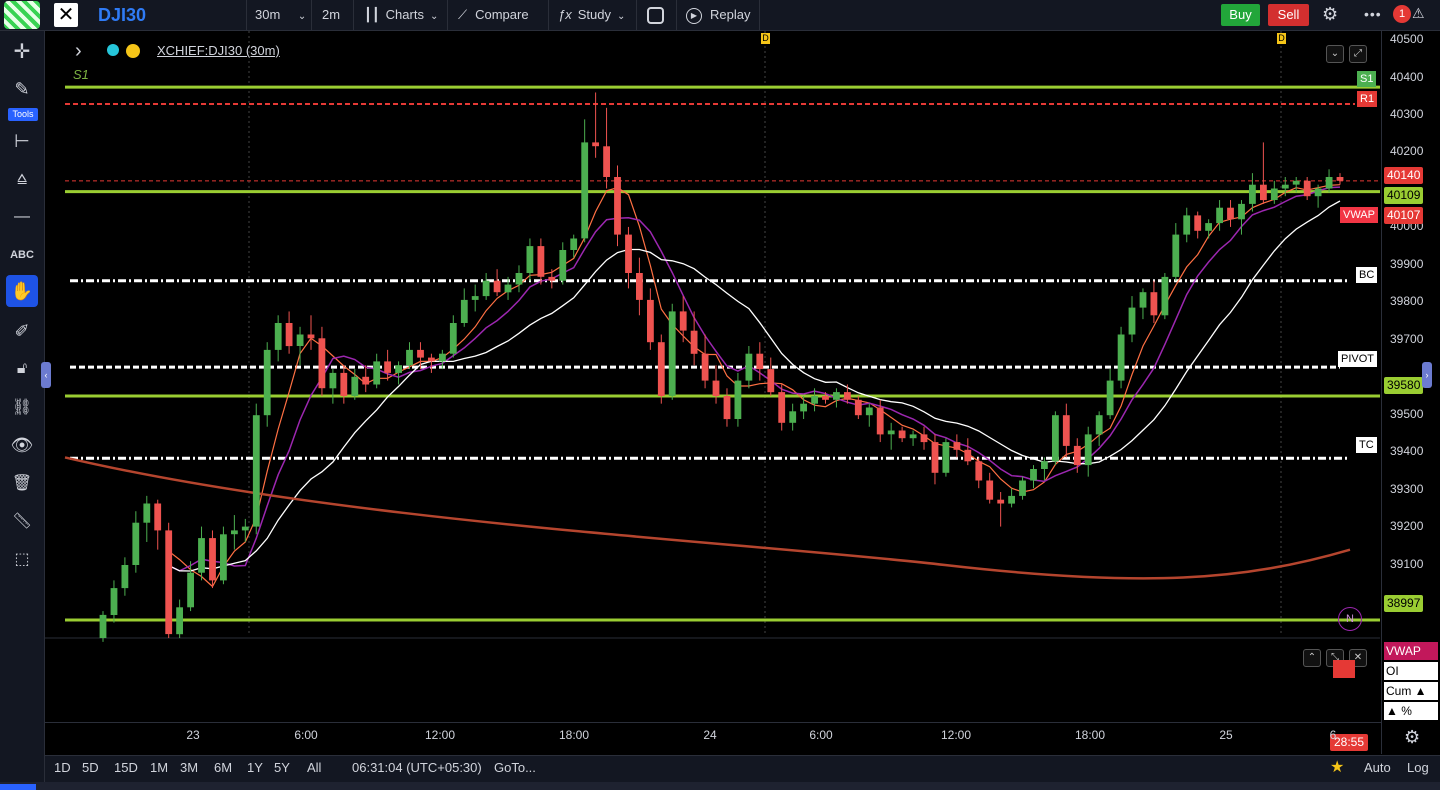  Describe the element at coordinates (401, 15) in the screenshot. I see `charts-menu: ┃┃ Charts ⌄` at that location.